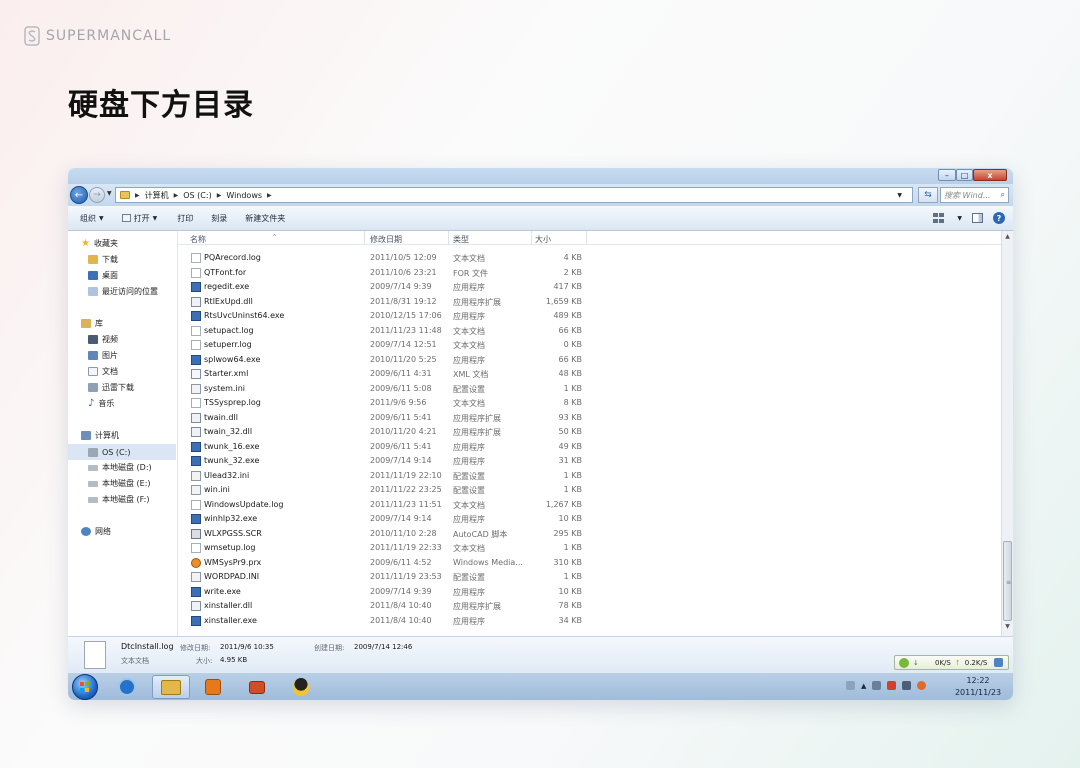 The image size is (1080, 768). Describe the element at coordinates (922, 685) in the screenshot. I see `security-tray-icon` at that location.